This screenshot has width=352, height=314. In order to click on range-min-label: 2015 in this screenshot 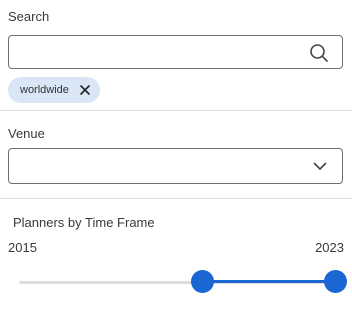, I will do `click(22, 247)`.